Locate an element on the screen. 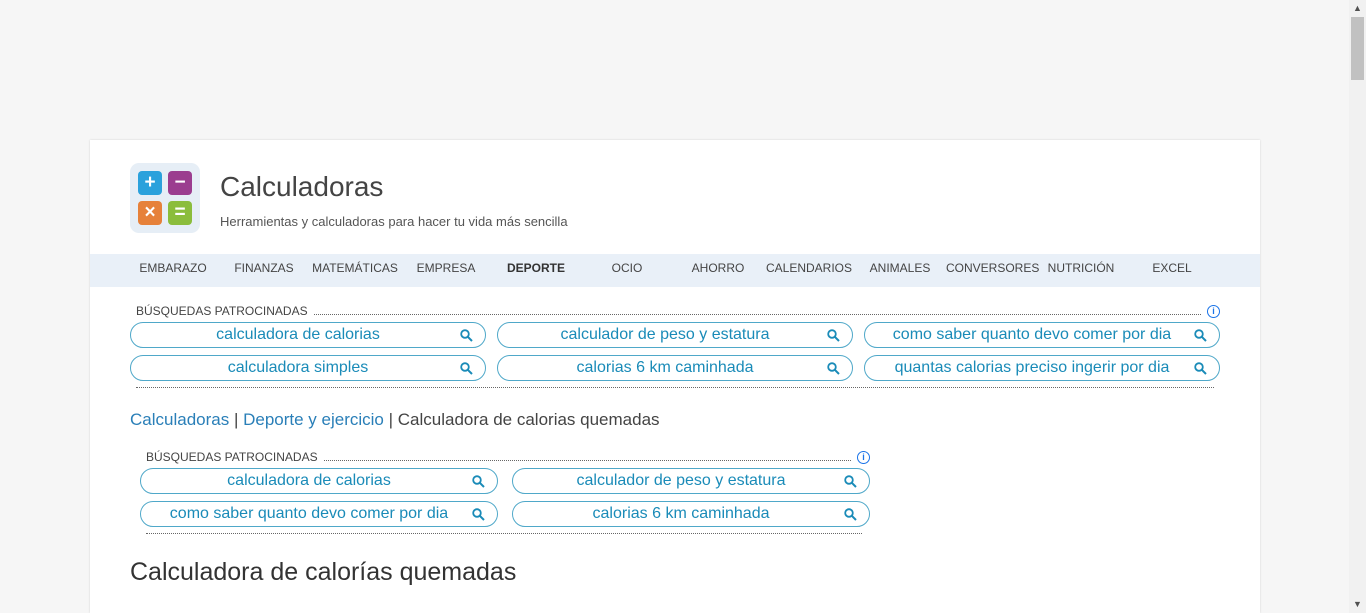 The width and height of the screenshot is (1366, 613). page-scrollbar: ▲ ▼ is located at coordinates (1357, 306).